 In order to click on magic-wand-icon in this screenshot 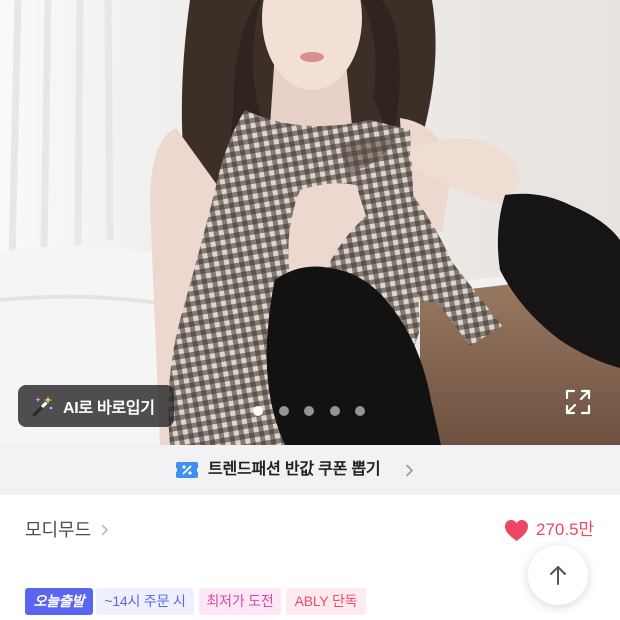, I will do `click(42, 406)`.